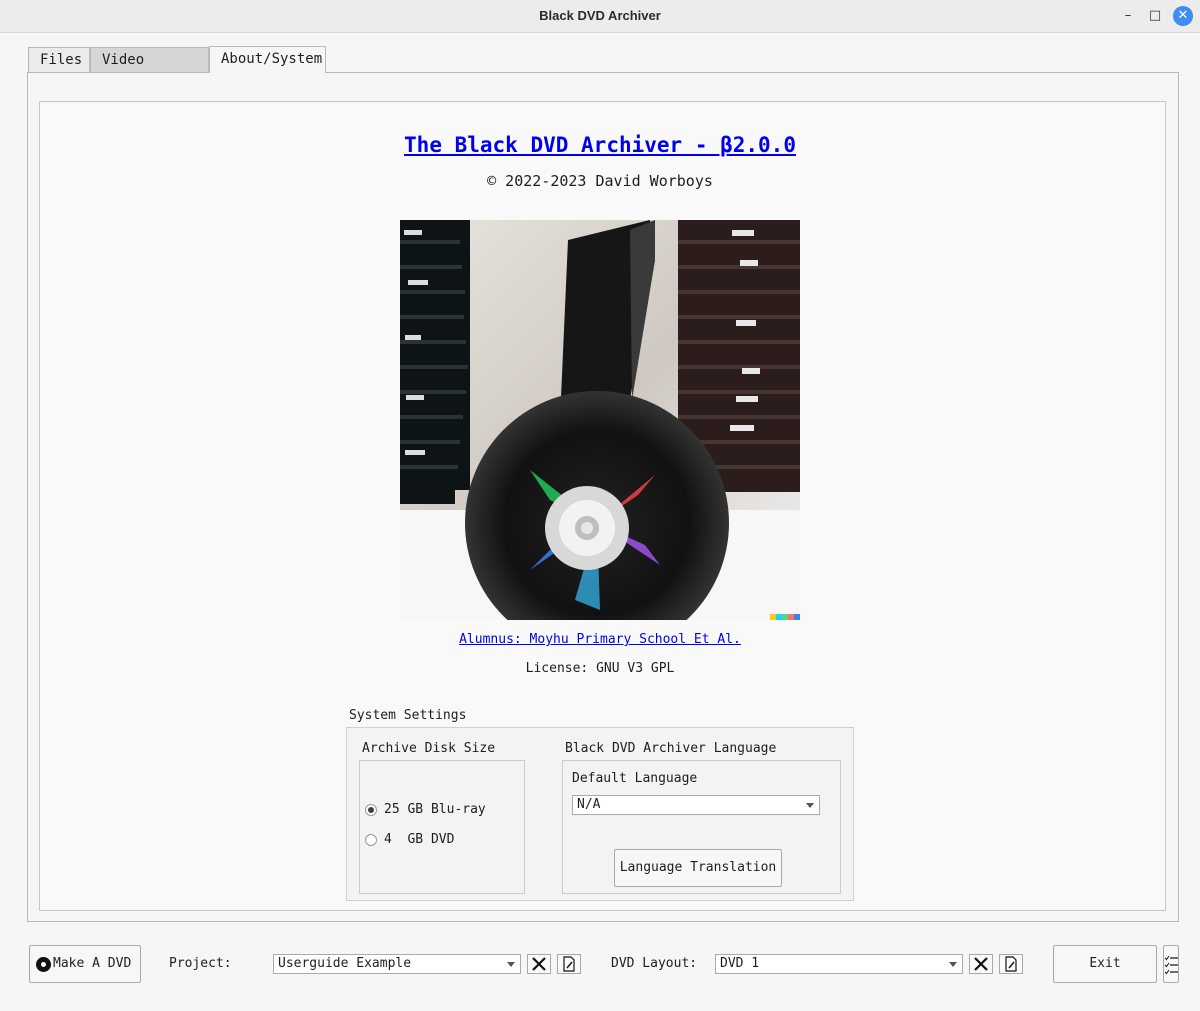  I want to click on archive-disk-size-label: Archive Disk Size, so click(429, 748).